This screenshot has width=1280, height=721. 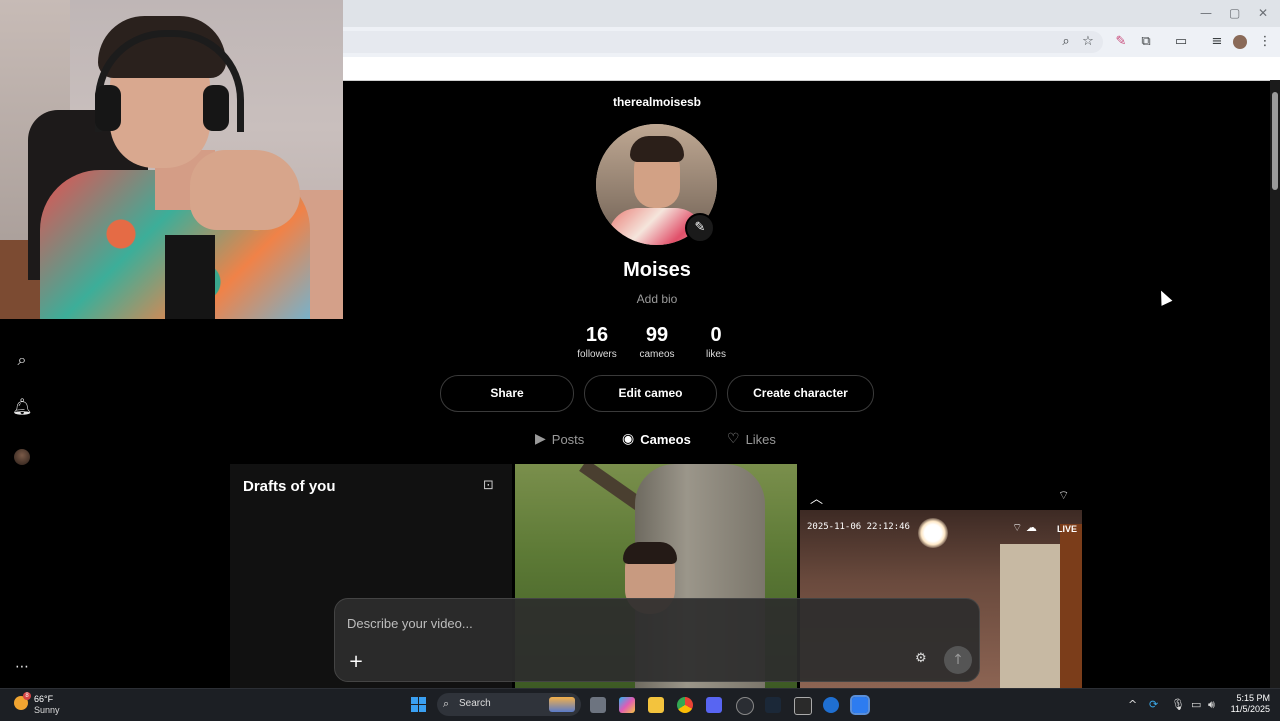 What do you see at coordinates (598, 705) in the screenshot?
I see `task-view-icon` at bounding box center [598, 705].